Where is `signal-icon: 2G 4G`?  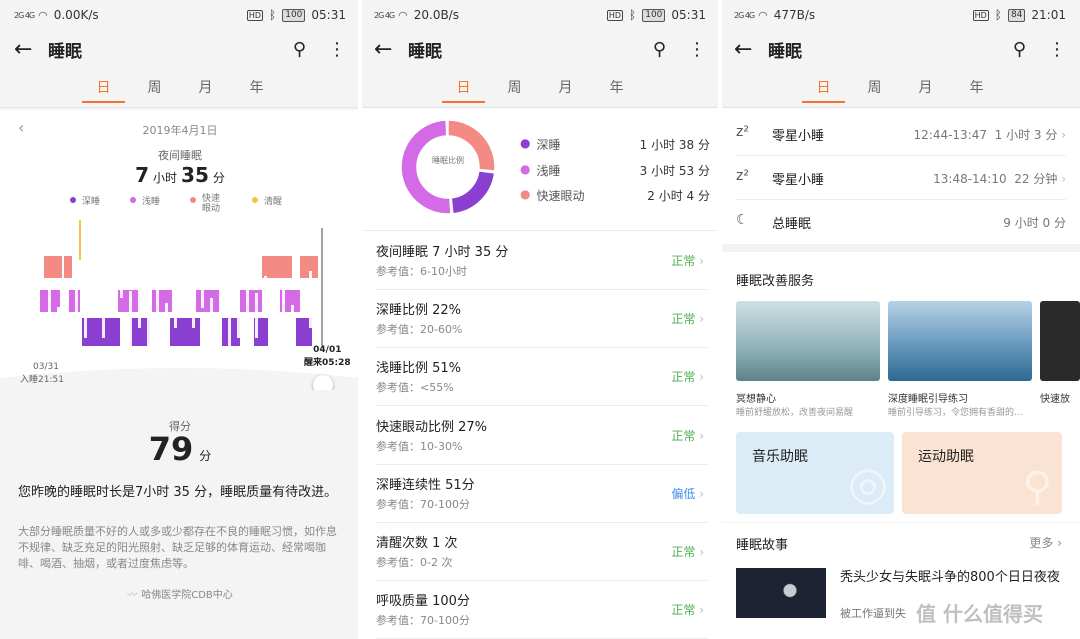 signal-icon: 2G 4G is located at coordinates (384, 15).